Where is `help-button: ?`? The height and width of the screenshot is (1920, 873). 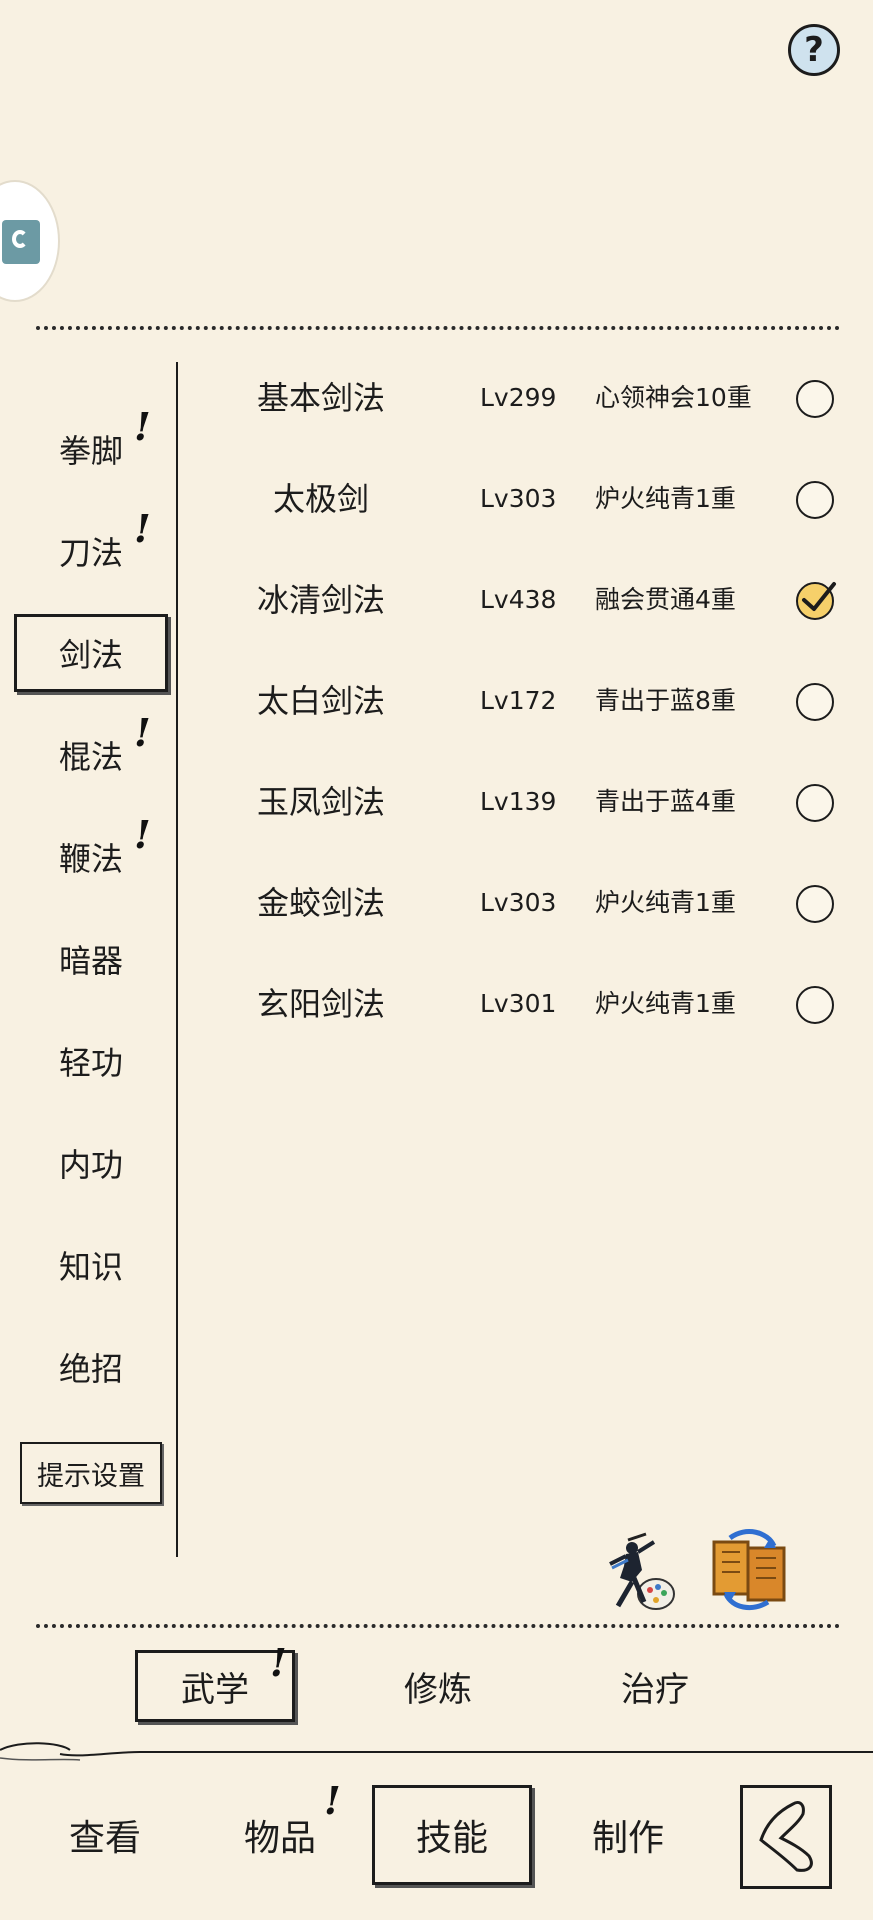
help-button: ? is located at coordinates (814, 50).